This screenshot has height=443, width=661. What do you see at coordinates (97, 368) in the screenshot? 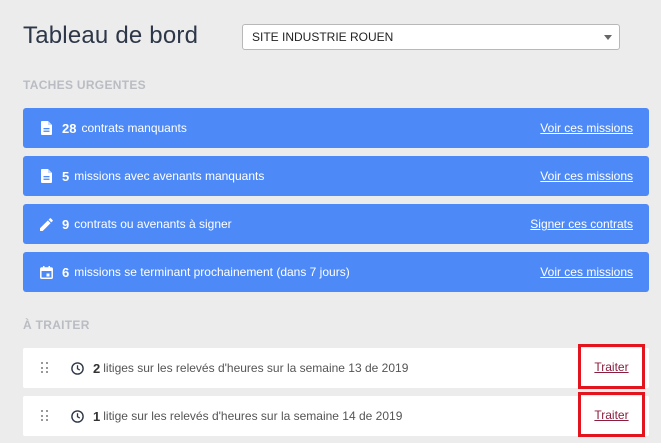
I see `todo-item-count: 2` at bounding box center [97, 368].